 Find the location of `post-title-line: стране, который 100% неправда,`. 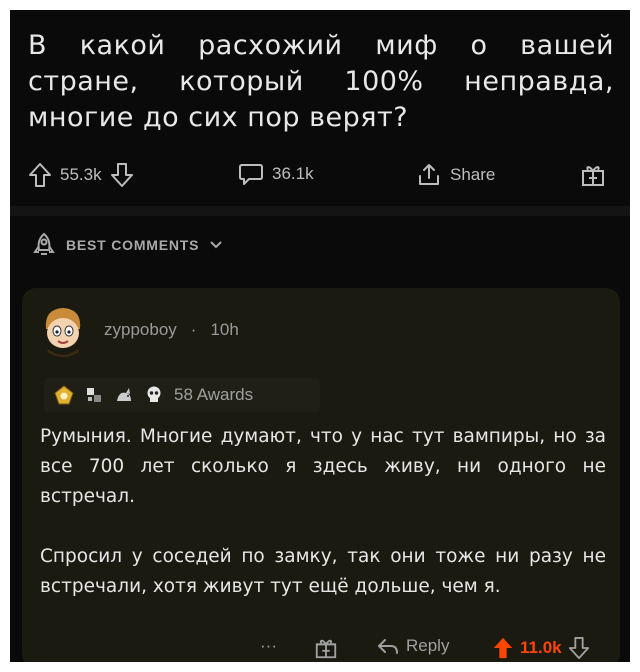

post-title-line: стране, который 100% неправда, is located at coordinates (321, 81).